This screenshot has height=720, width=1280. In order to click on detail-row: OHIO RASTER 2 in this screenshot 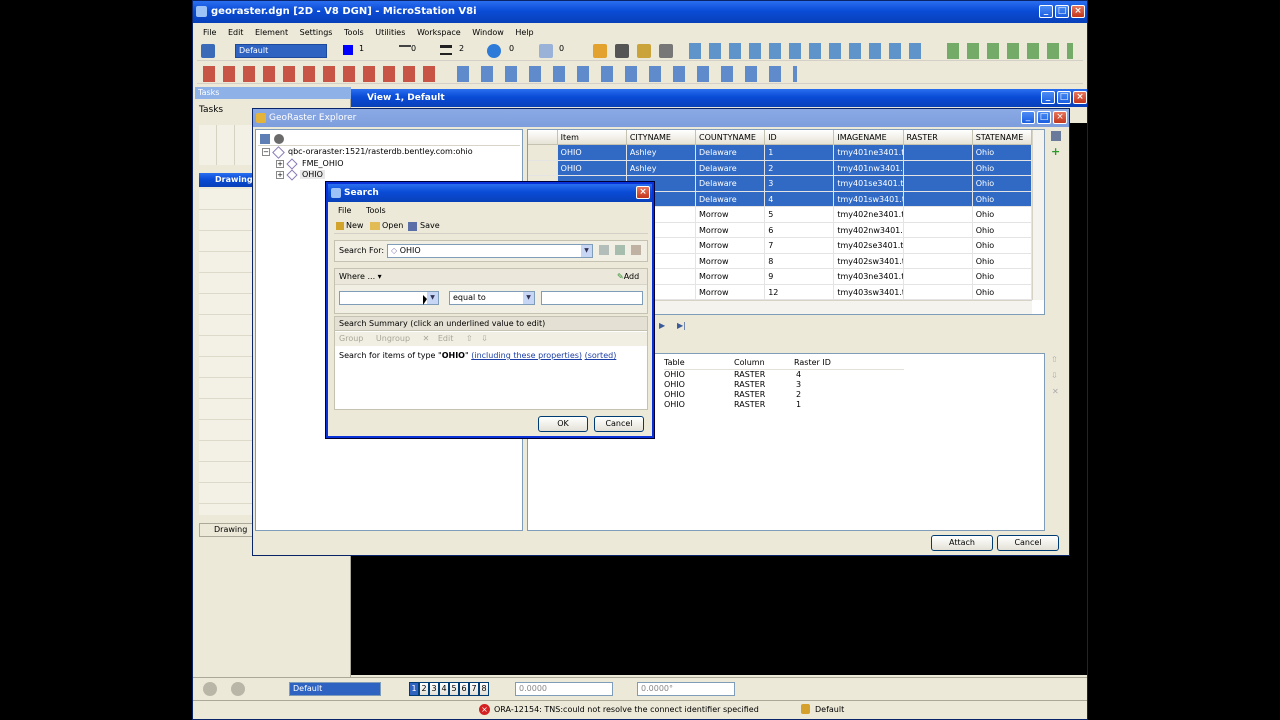, I will do `click(784, 395)`.